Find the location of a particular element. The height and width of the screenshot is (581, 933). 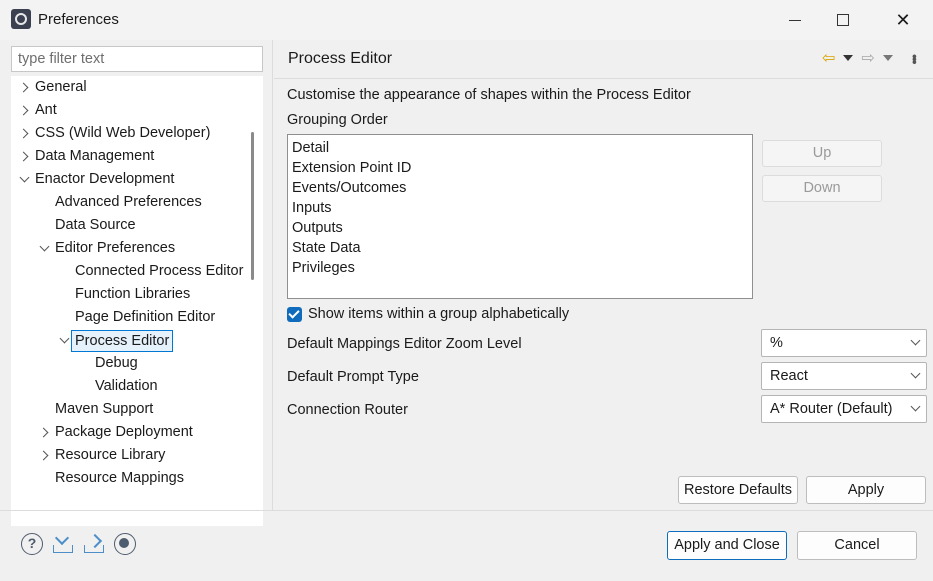

tree-item: Function Libraries is located at coordinates (131, 294).